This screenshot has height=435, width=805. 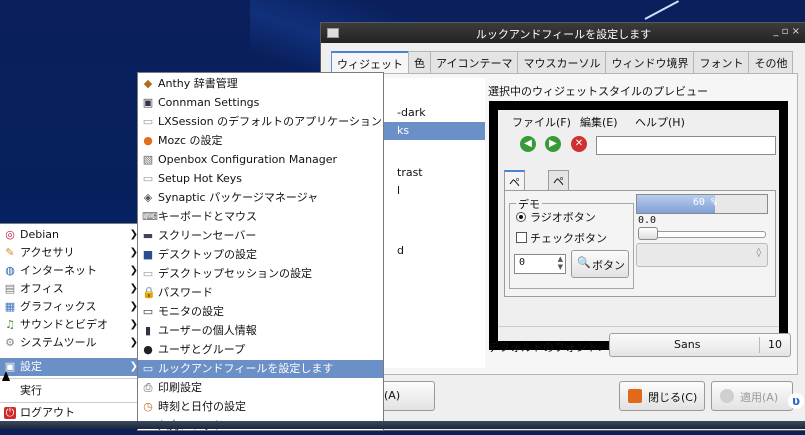 I want to click on close-icon, so click(x=635, y=396).